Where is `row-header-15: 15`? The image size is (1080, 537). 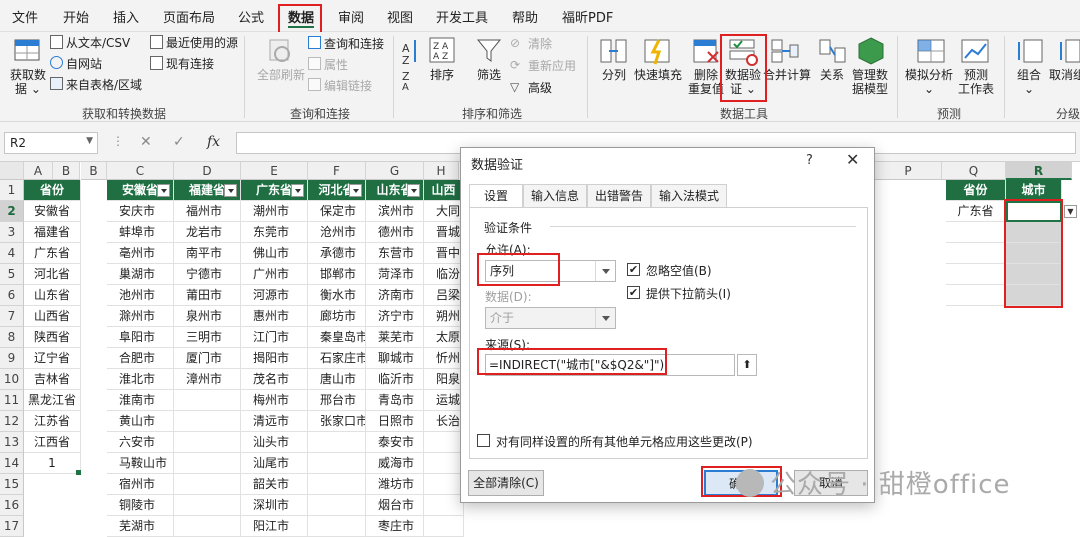 row-header-15: 15 is located at coordinates (12, 484).